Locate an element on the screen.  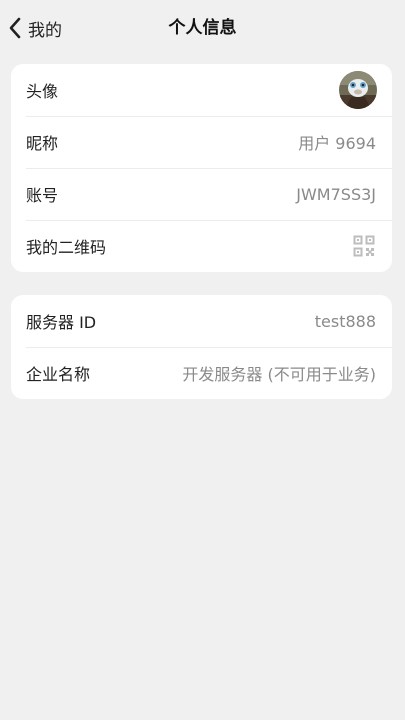
server-id-value: test888 is located at coordinates (345, 321).